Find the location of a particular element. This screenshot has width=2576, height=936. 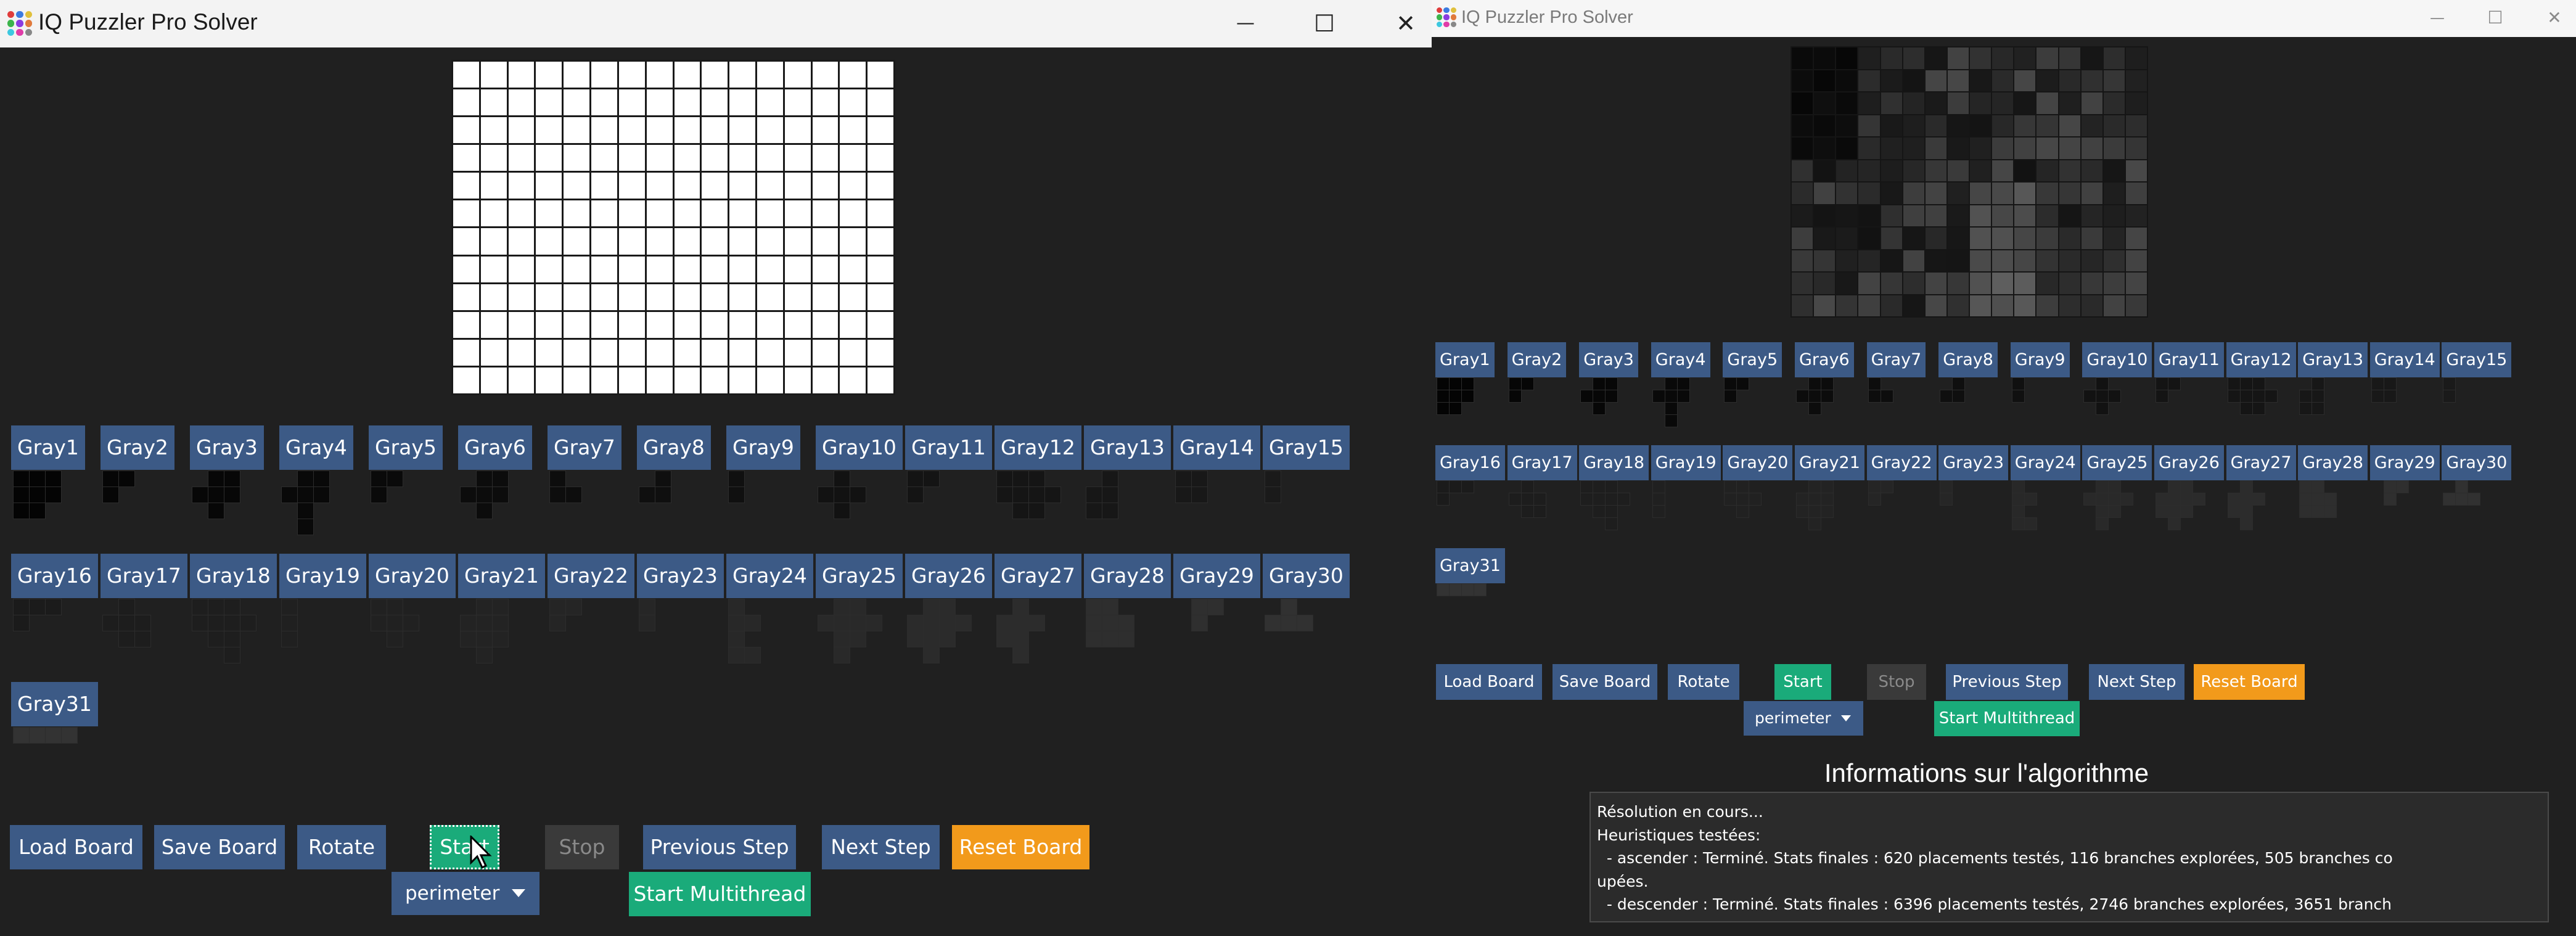

minimize-icon: — is located at coordinates (2437, 17).